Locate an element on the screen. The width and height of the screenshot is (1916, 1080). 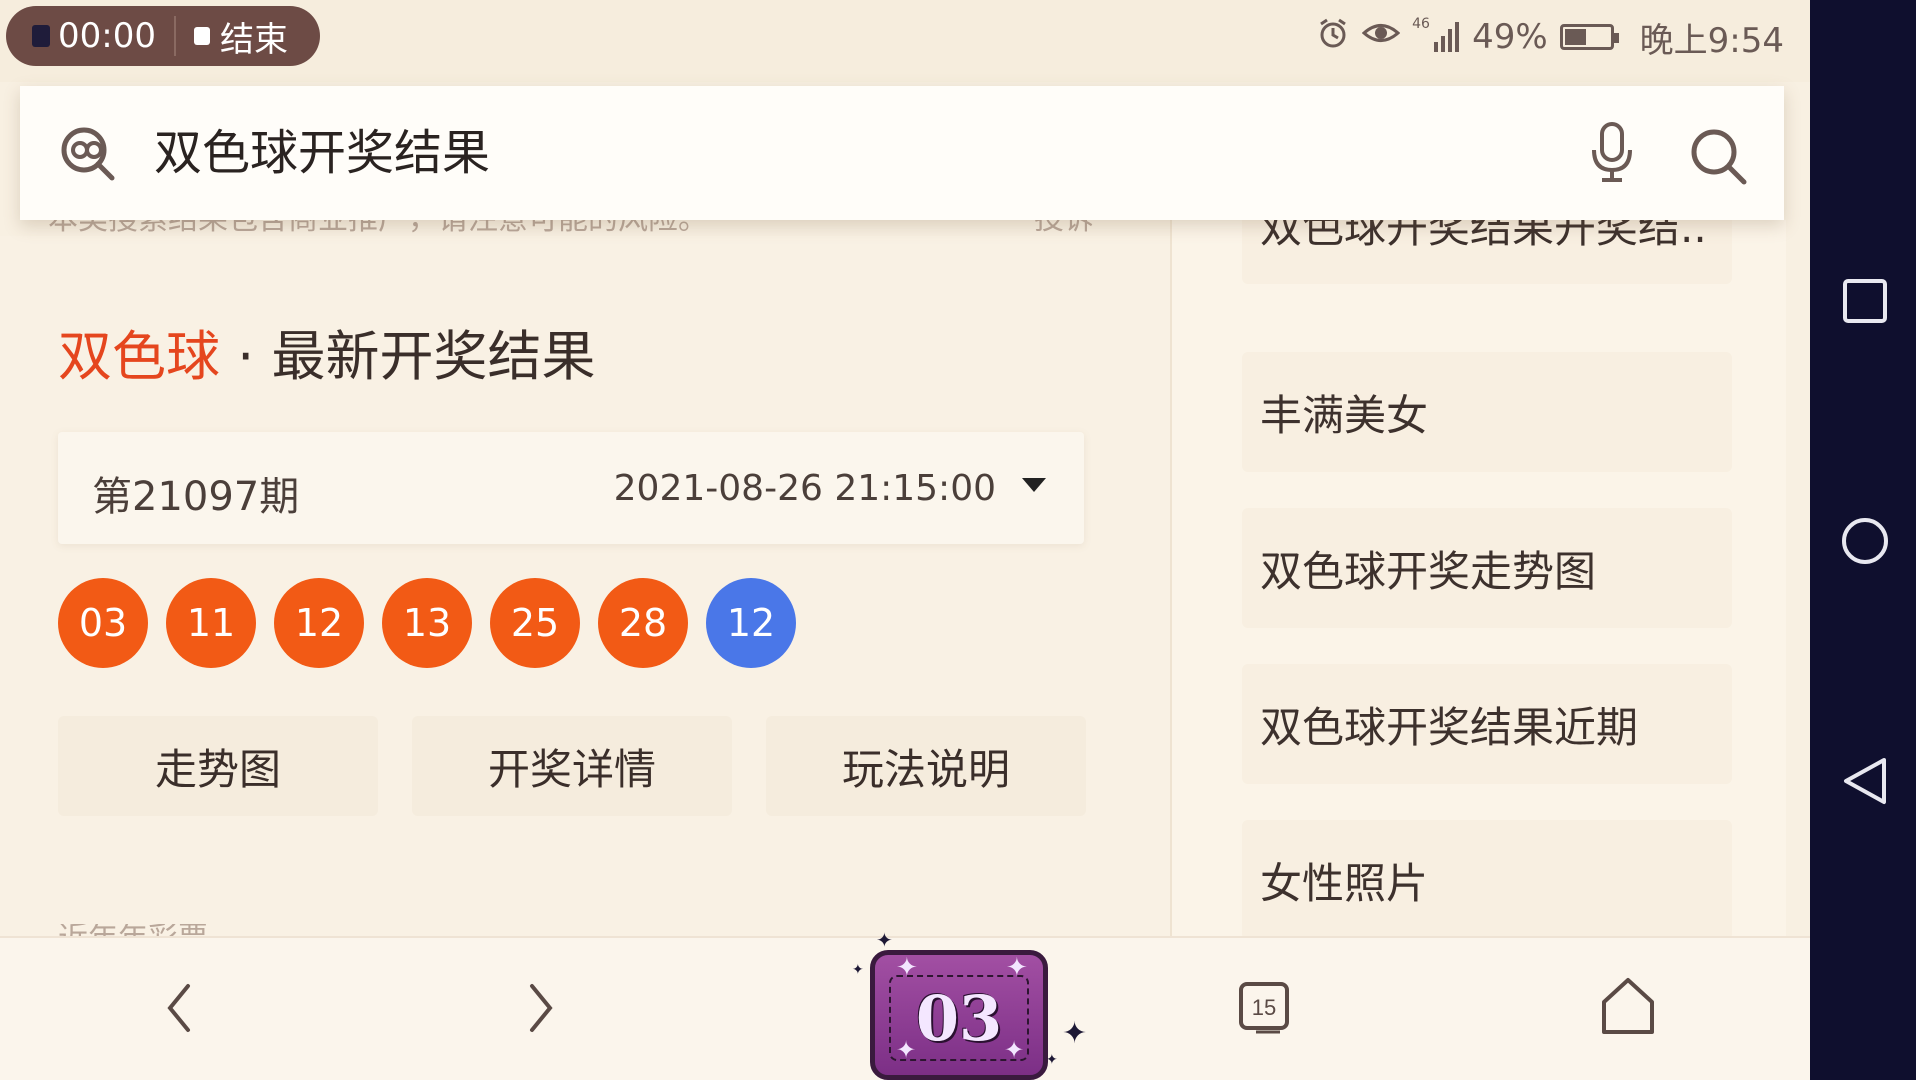
stop-icon is located at coordinates (201, 36).